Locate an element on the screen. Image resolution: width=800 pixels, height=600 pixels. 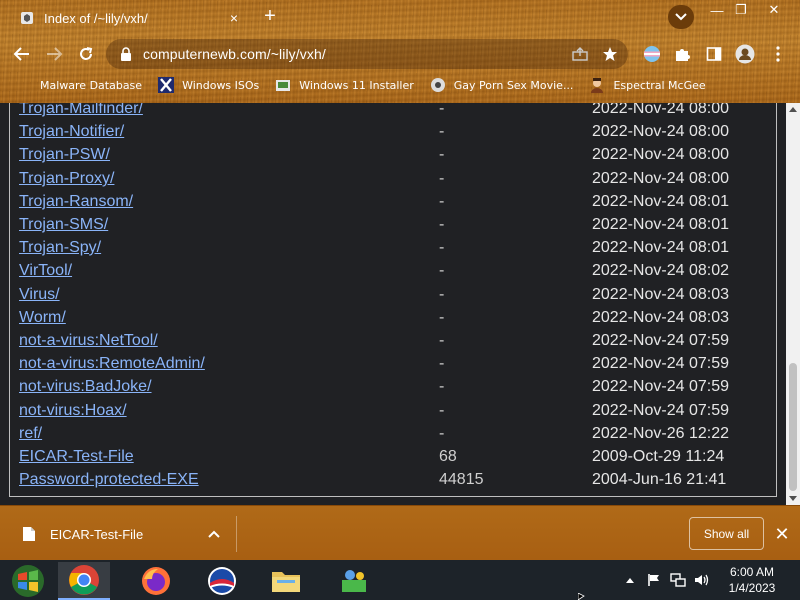
bookmark-malware-database: Malware Database is located at coordinates (79, 85).